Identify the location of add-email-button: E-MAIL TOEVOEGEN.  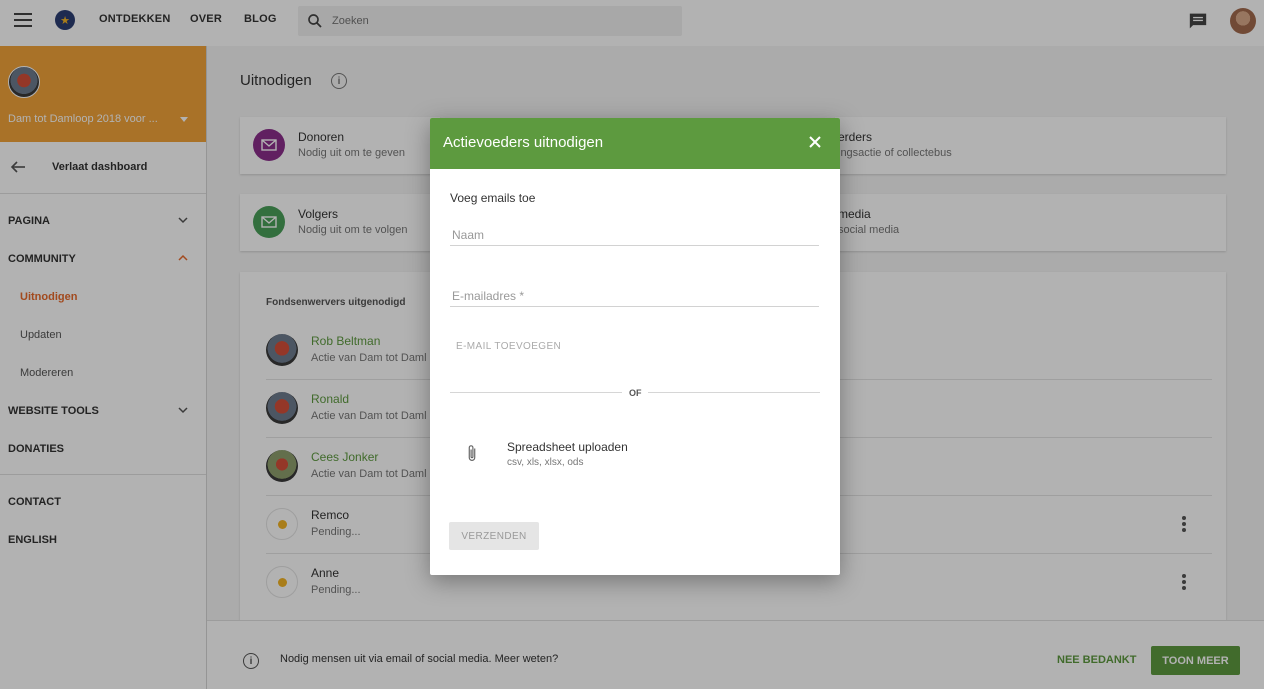
(508, 346).